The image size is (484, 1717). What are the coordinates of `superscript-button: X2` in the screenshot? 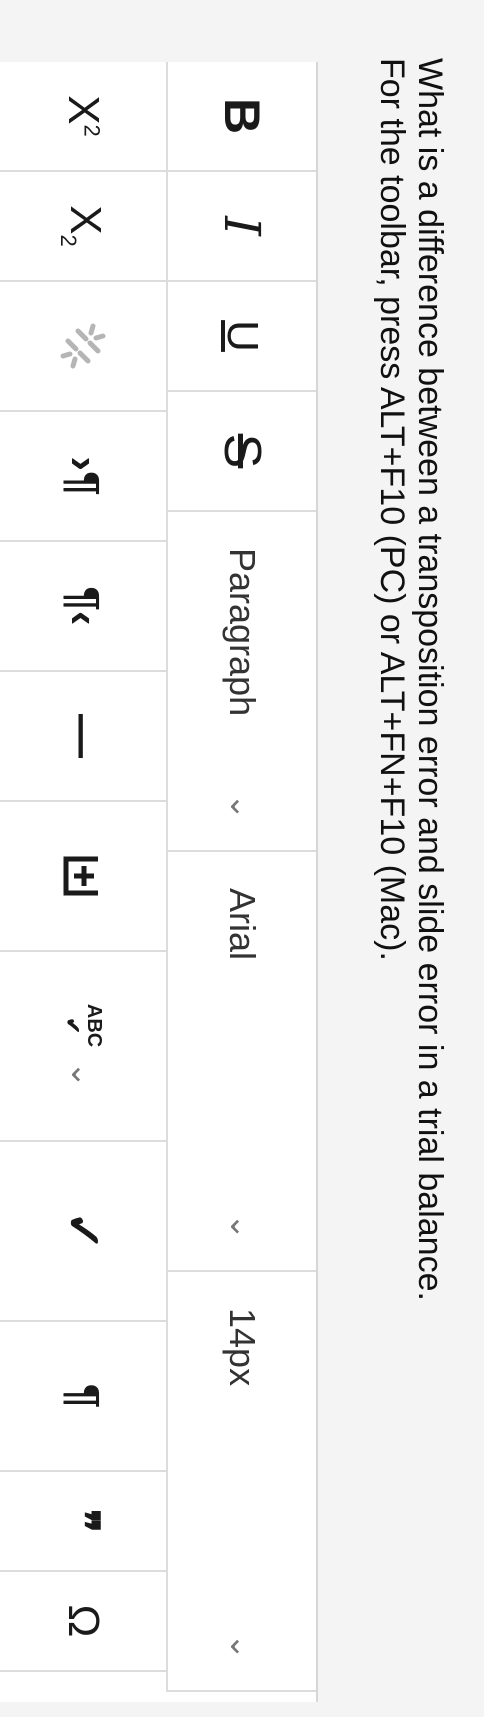 It's located at (83, 117).